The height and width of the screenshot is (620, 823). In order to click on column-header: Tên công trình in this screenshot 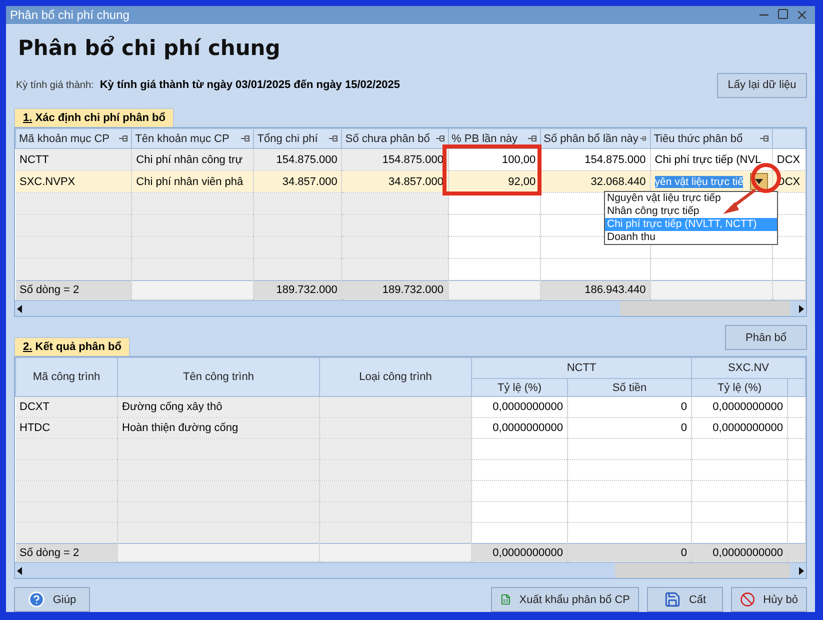, I will do `click(219, 377)`.